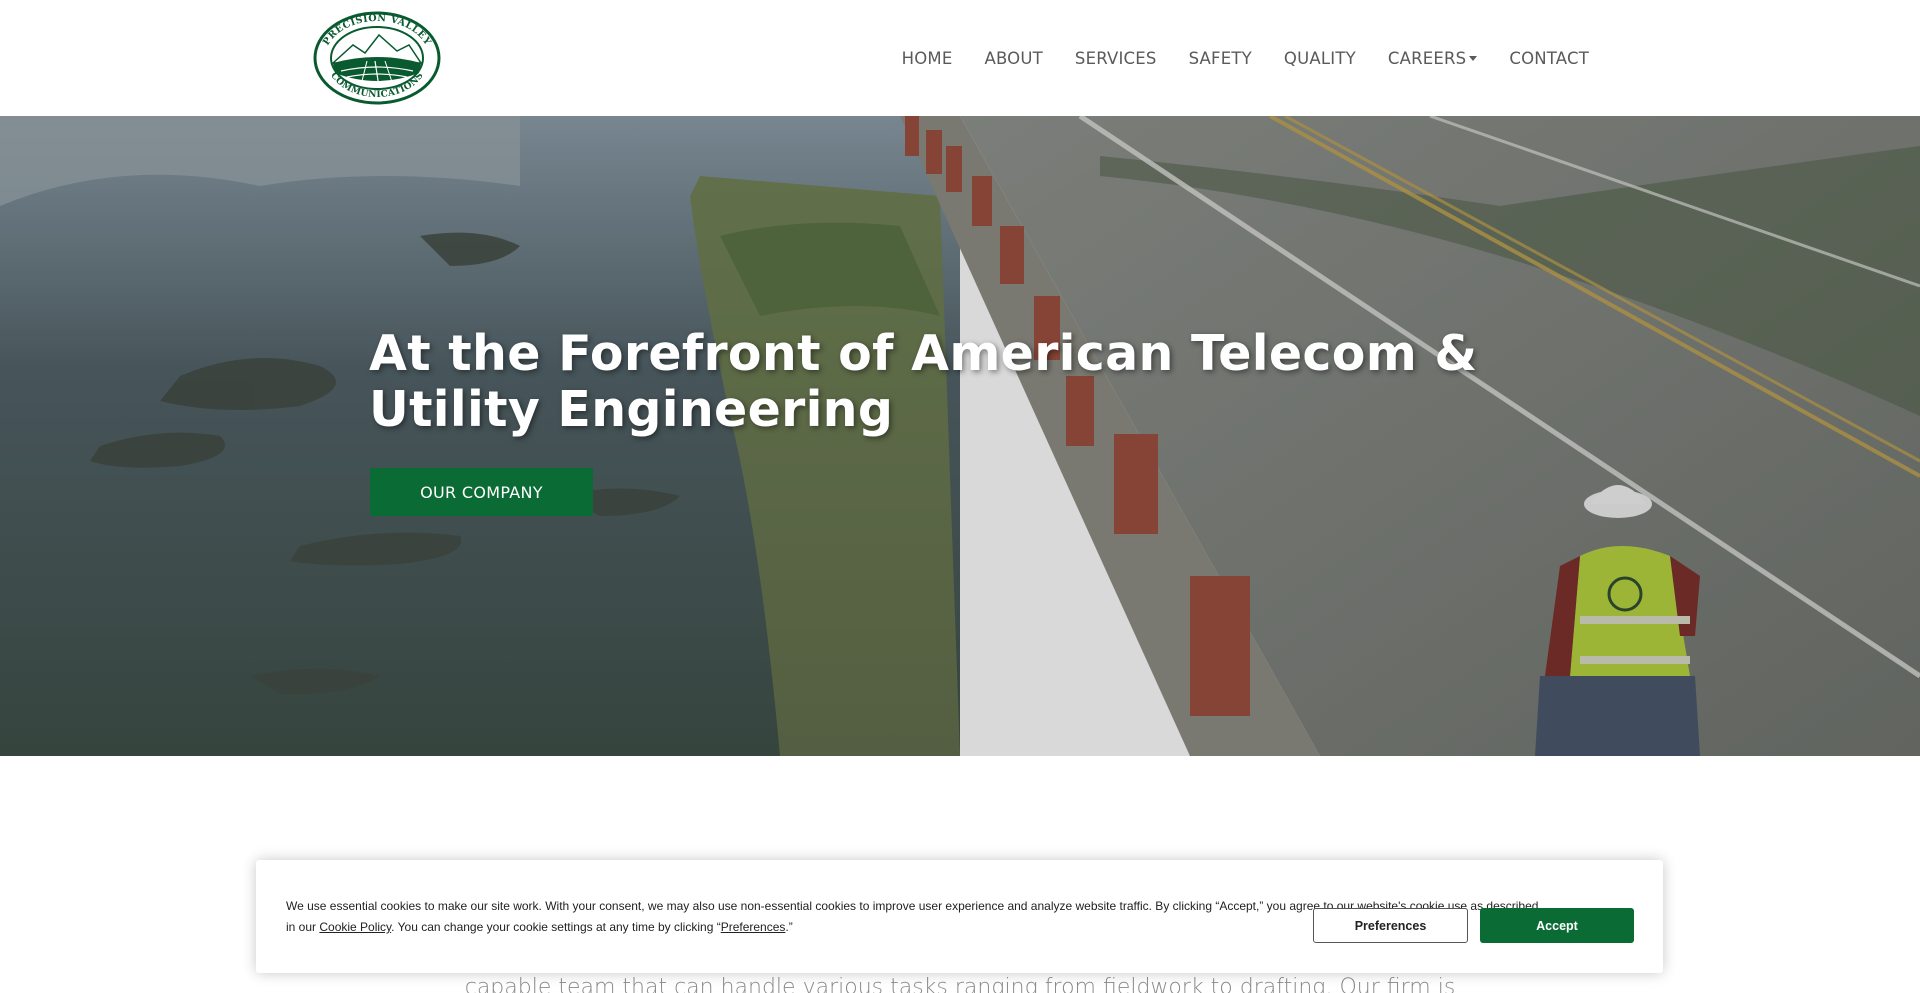 This screenshot has height=993, width=1920. I want to click on nav-home-label: HOME, so click(927, 58).